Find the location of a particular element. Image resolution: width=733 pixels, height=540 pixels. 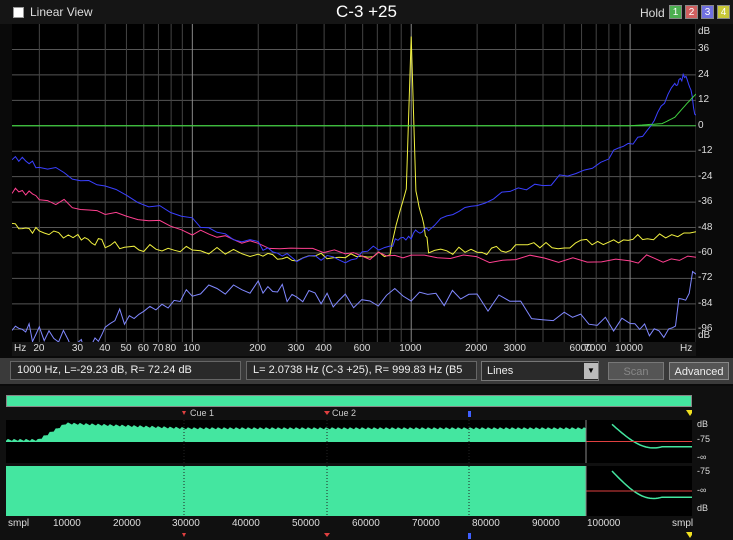

hold-button-2: 2 is located at coordinates (691, 12).